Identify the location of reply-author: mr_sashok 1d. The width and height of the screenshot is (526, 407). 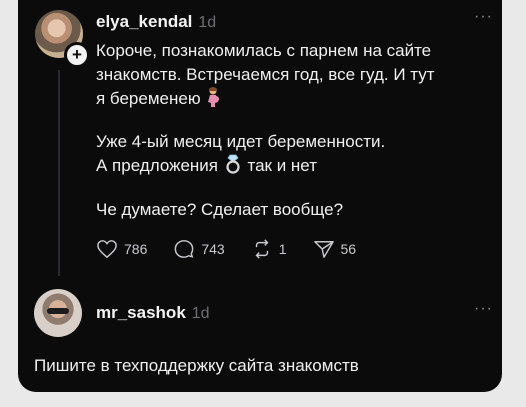
(153, 313).